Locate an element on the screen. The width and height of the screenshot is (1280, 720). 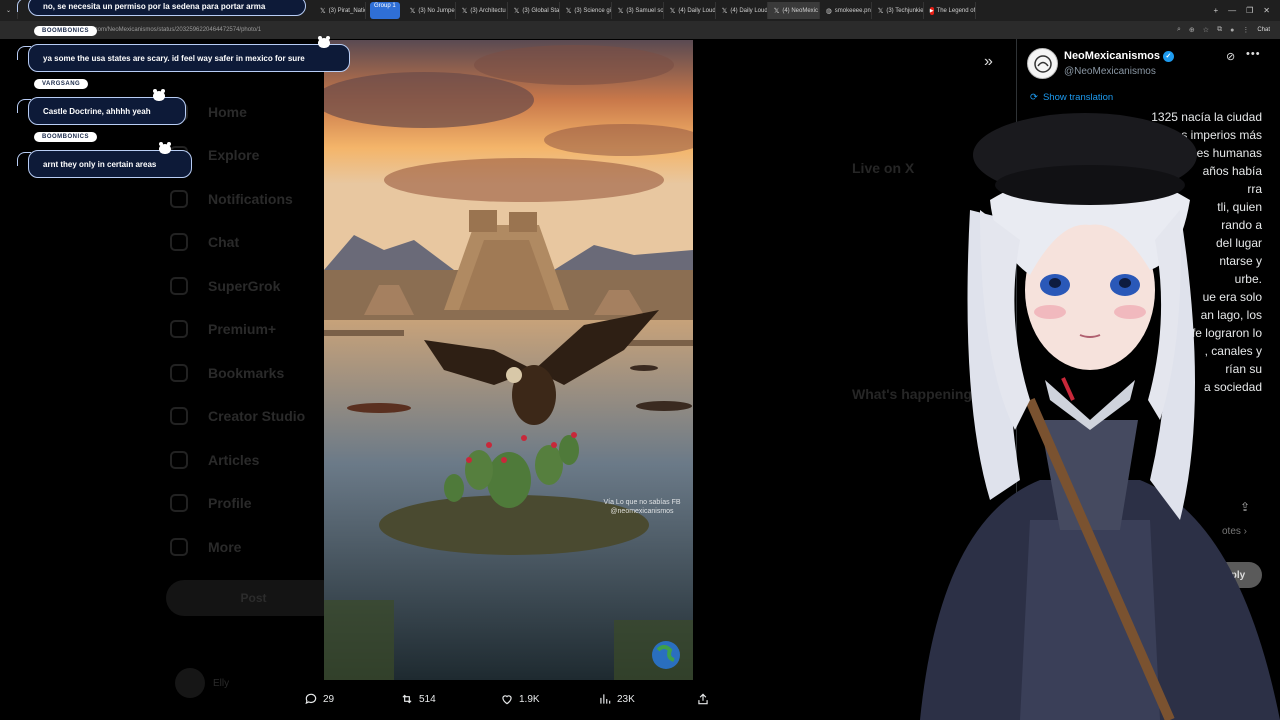
sidebar-item-profile: Profile is located at coordinates (245, 504).